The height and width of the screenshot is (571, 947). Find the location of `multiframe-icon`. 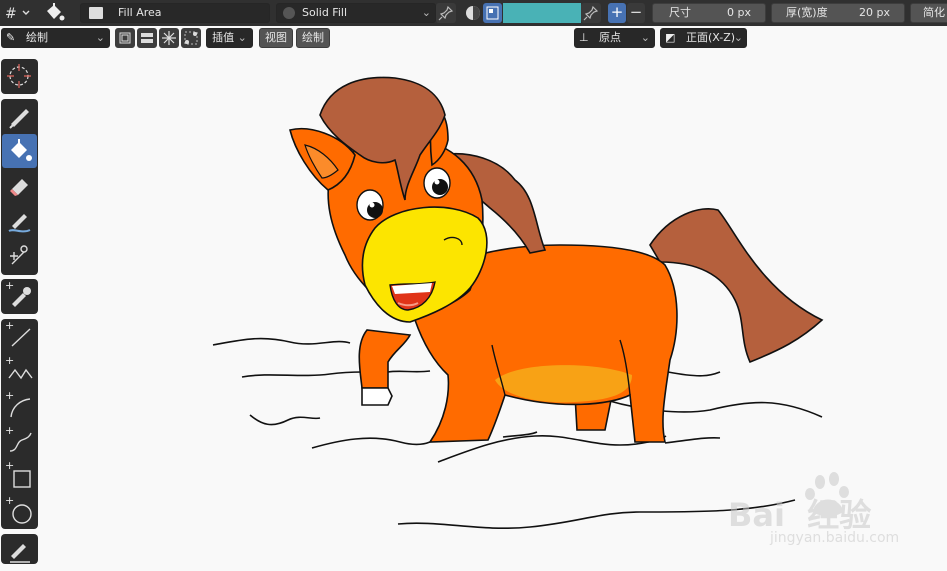

multiframe-icon is located at coordinates (125, 38).